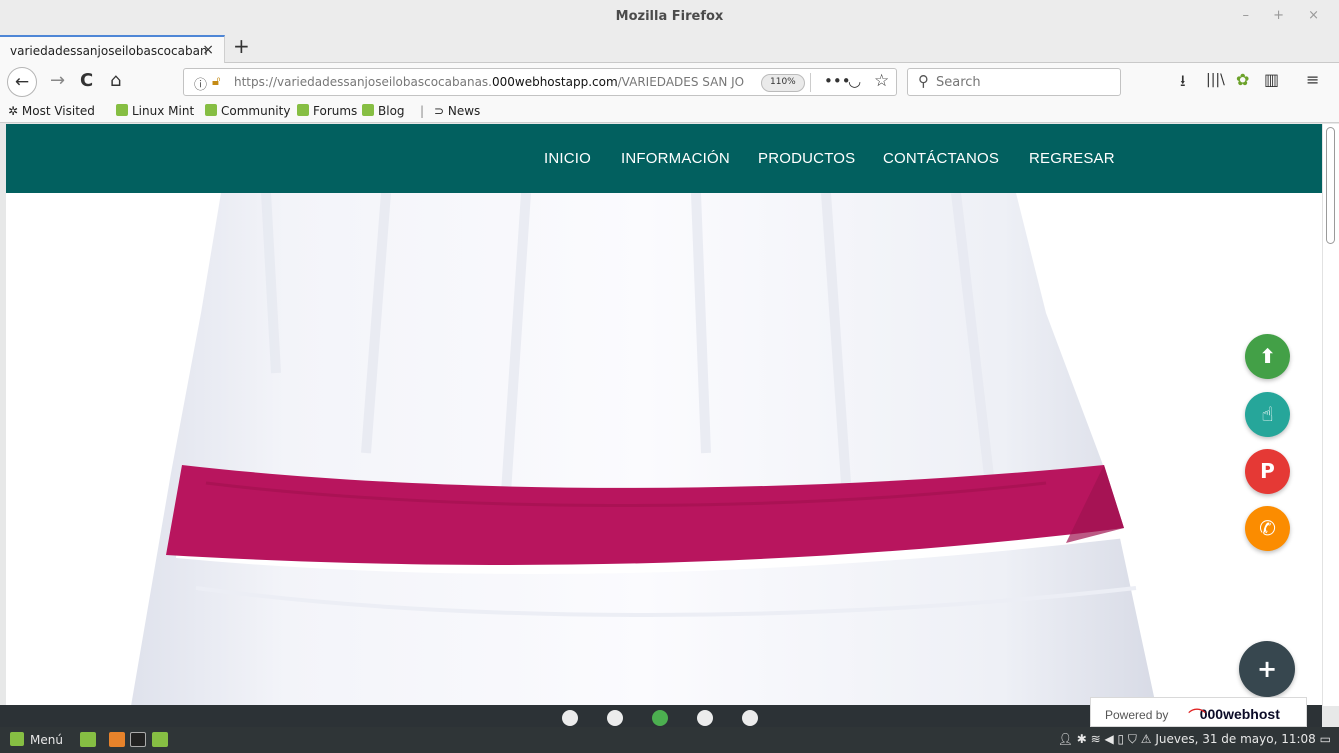 This screenshot has width=1339, height=753. I want to click on insecure-lock-icon: 🔓︎, so click(216, 81).